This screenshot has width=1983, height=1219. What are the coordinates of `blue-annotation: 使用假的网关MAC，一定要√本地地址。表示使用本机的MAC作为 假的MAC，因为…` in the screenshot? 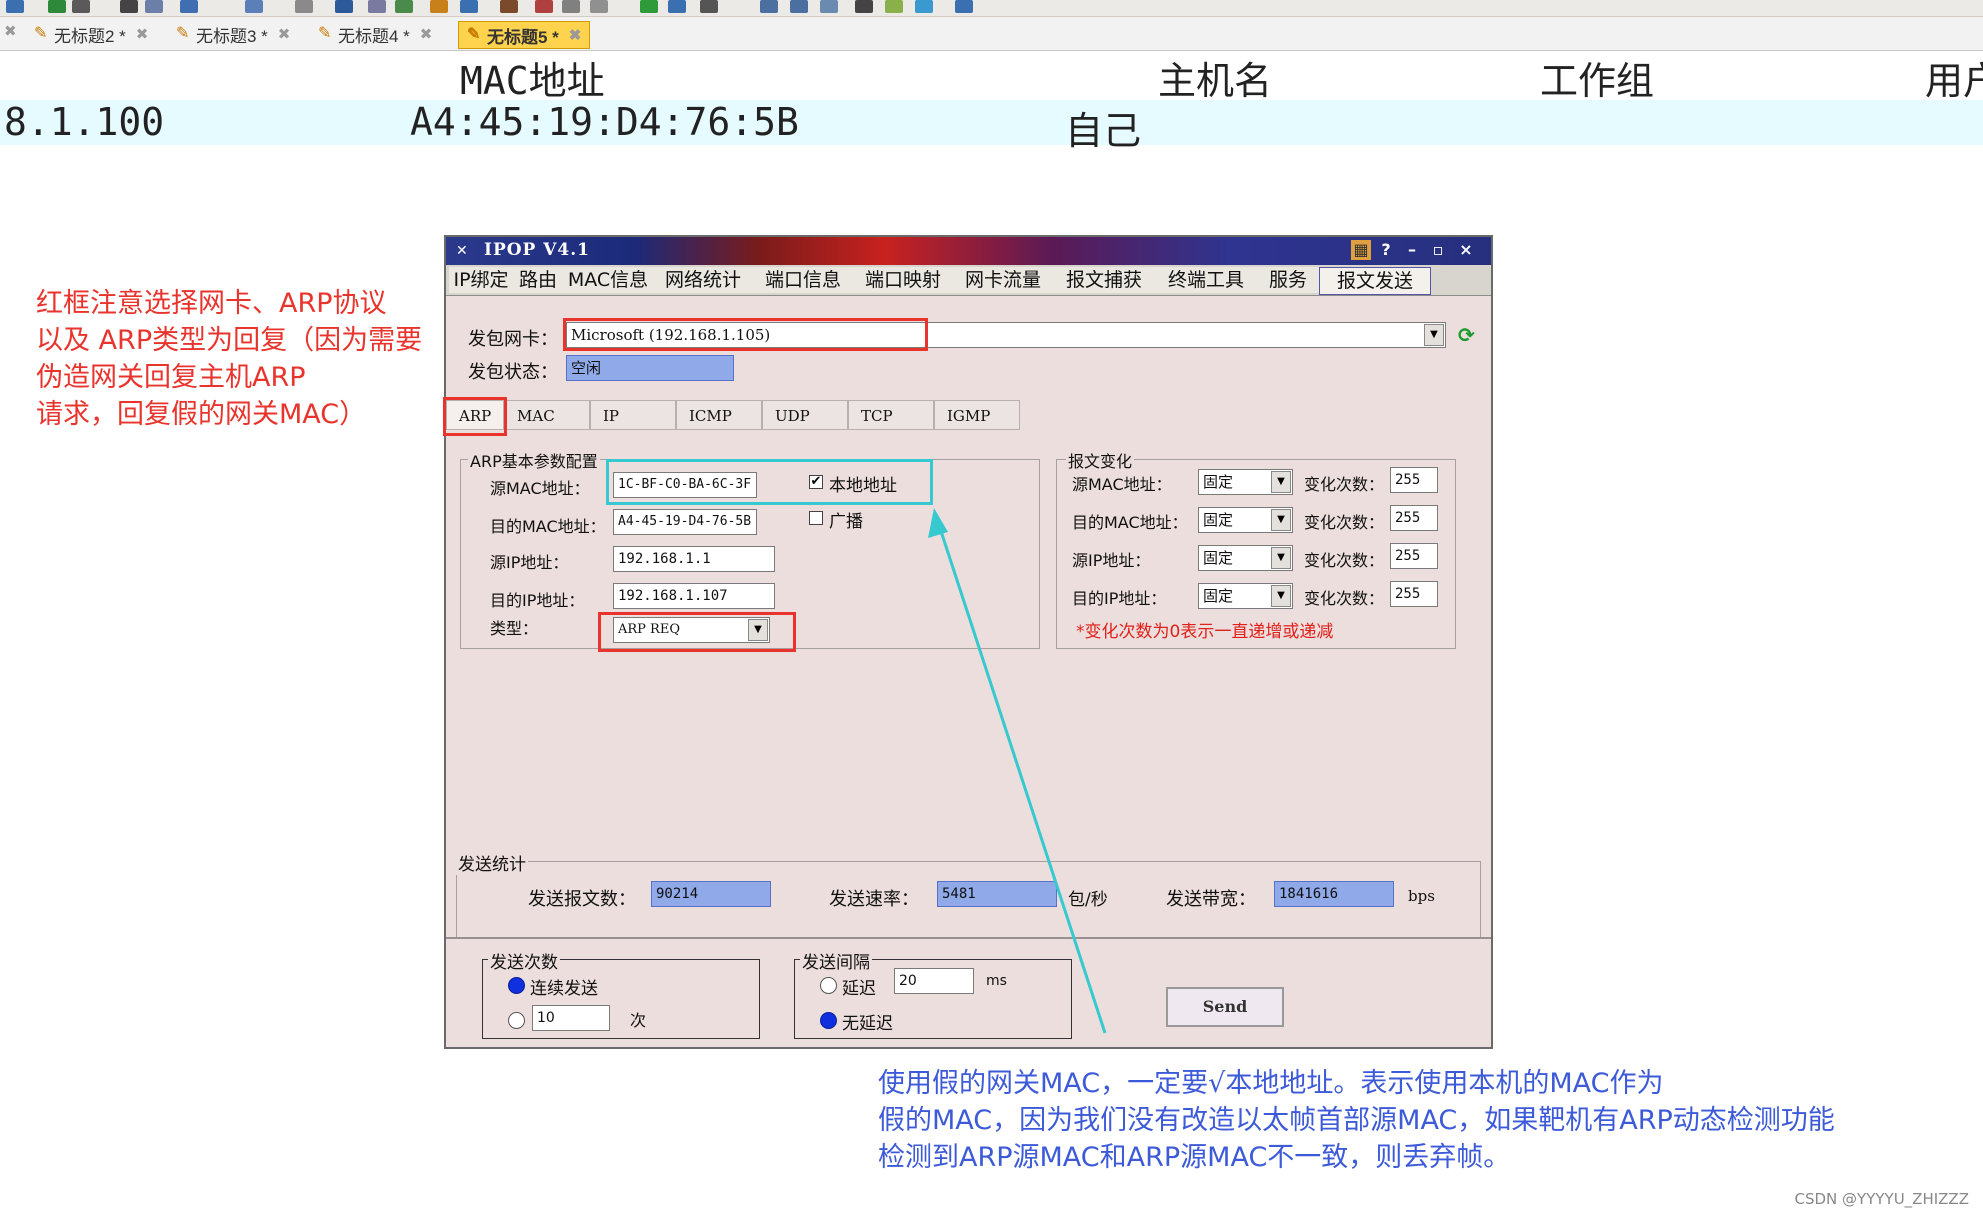 It's located at (1403, 1120).